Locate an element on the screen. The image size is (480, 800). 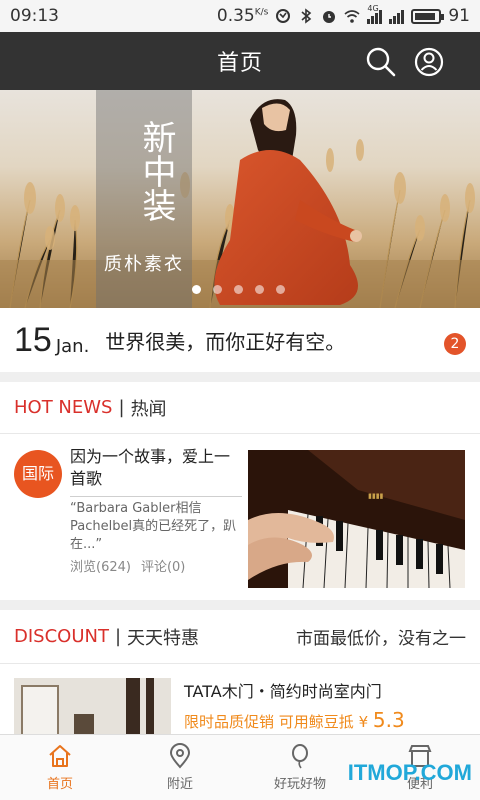
battery-percent: 91 is located at coordinates (459, 16).